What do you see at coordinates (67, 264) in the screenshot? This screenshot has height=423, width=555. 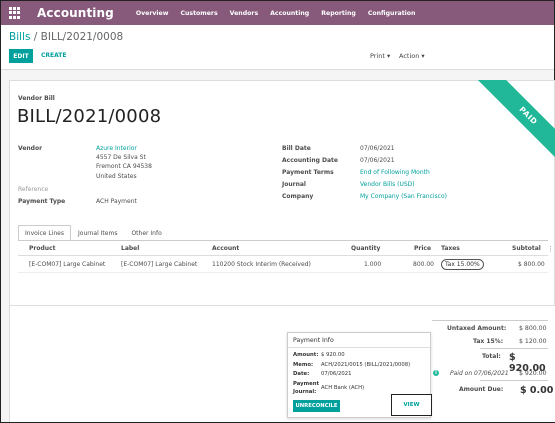 I see `row-product: [E-COM07] Large Cabinet` at bounding box center [67, 264].